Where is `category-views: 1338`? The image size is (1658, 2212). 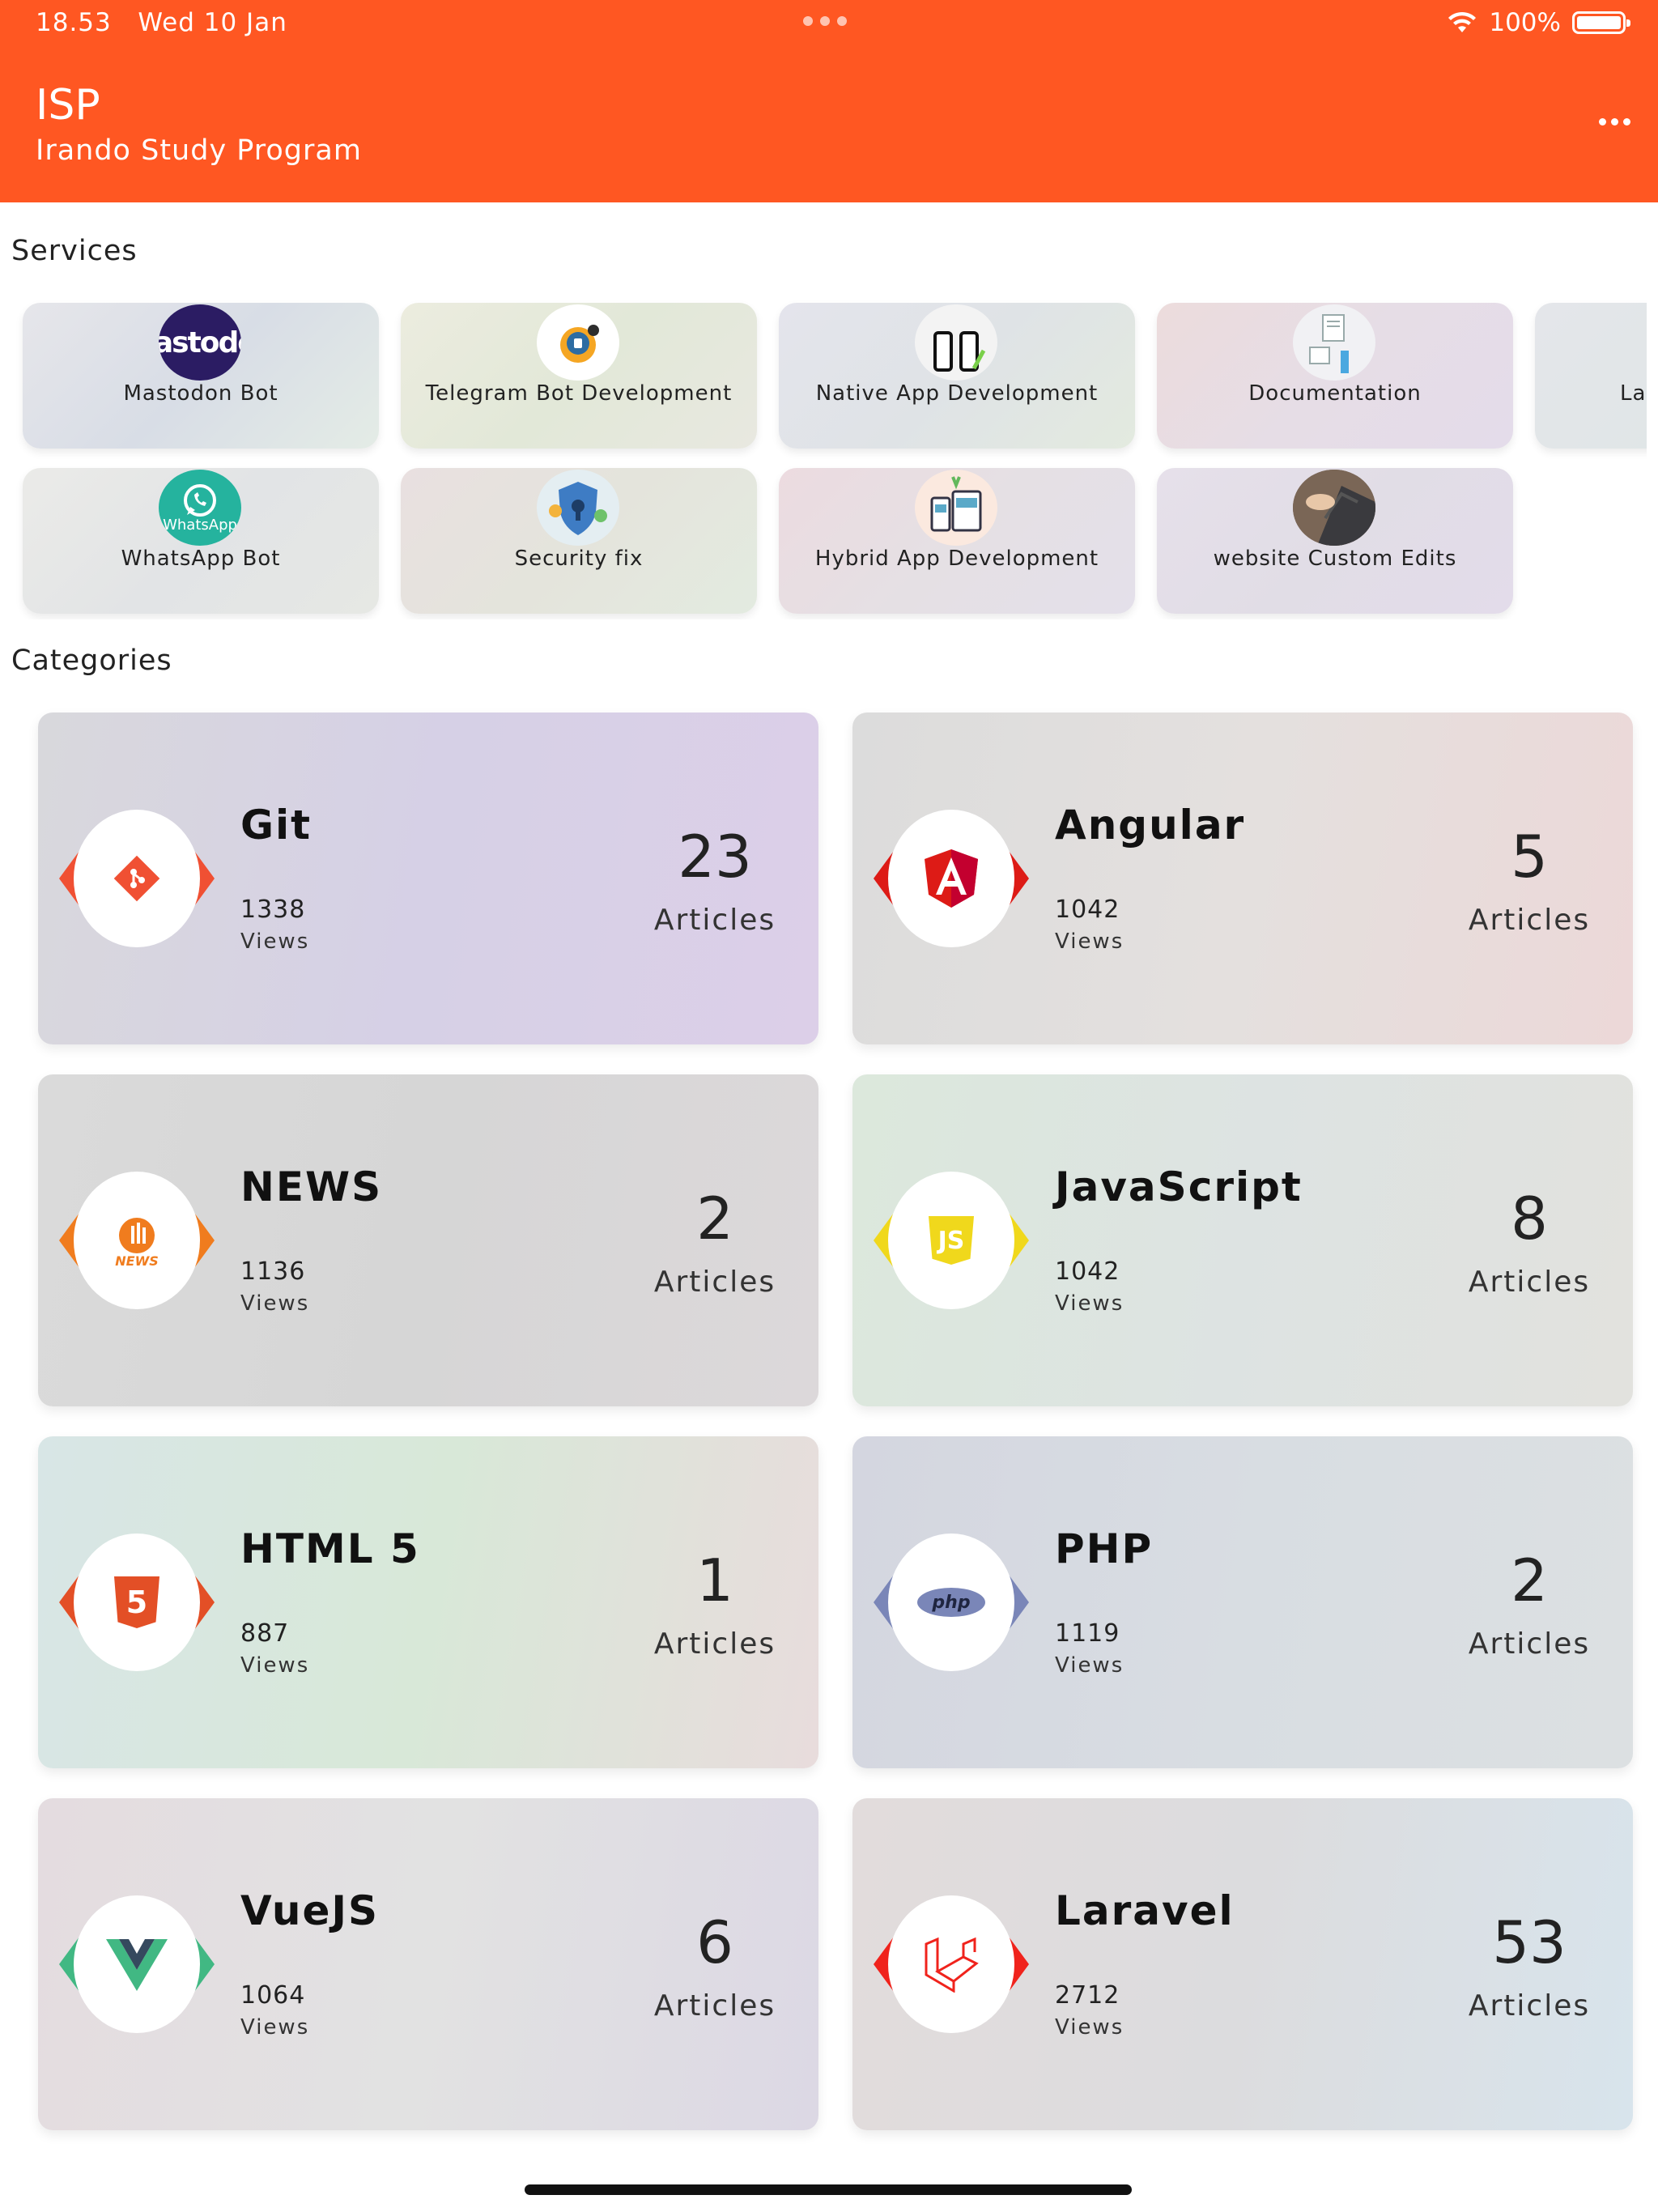
category-views: 1338 is located at coordinates (273, 910).